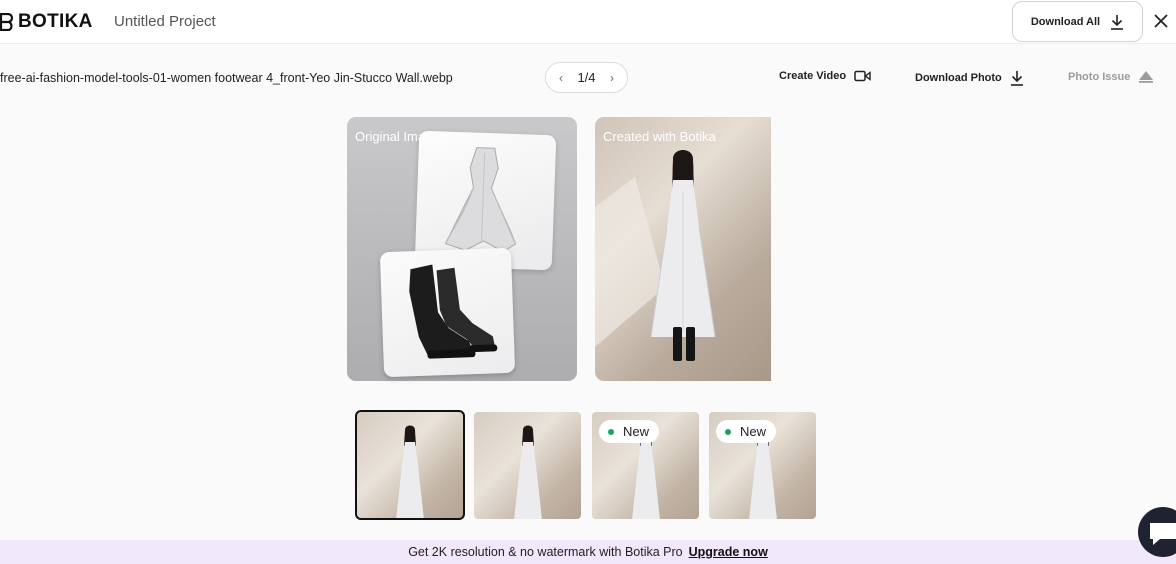 The width and height of the screenshot is (1176, 564). Describe the element at coordinates (728, 552) in the screenshot. I see `upgrade-now-link: Upgrade now` at that location.